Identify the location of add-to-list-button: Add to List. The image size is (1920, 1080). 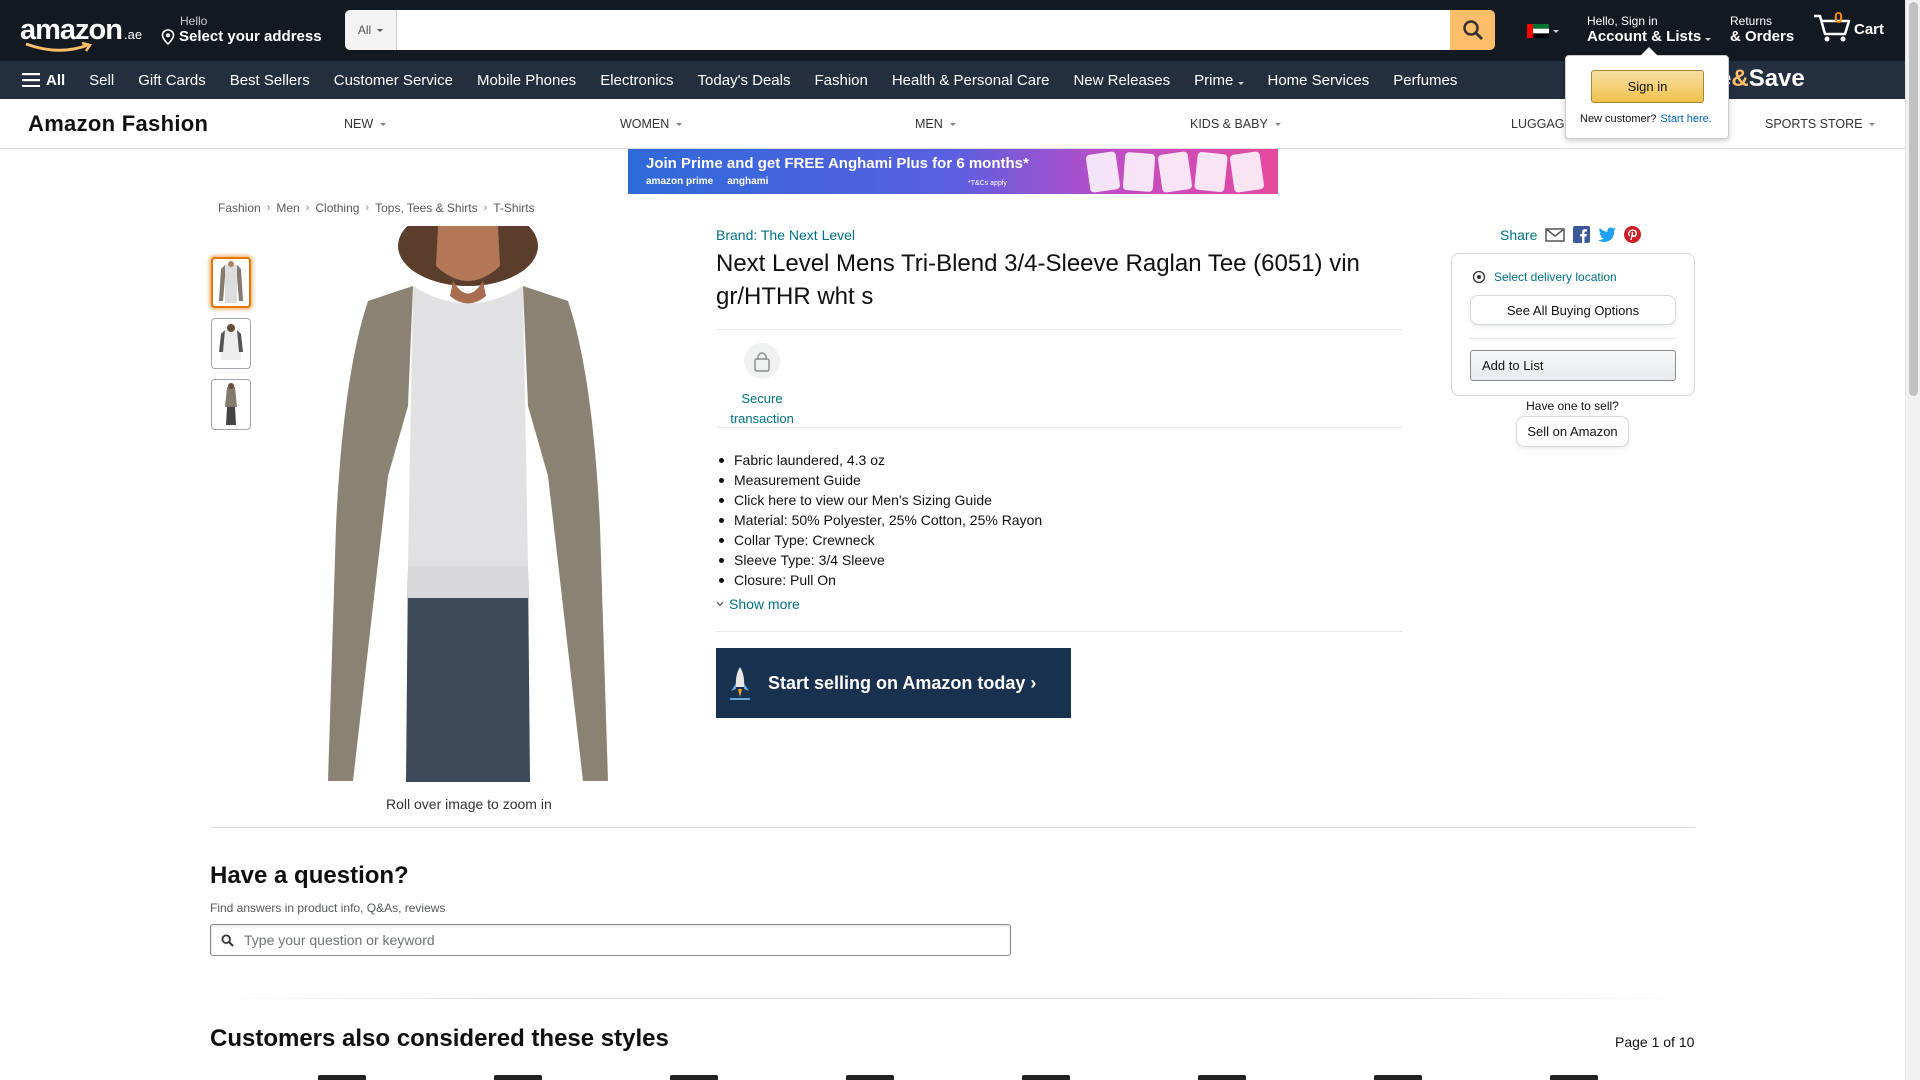
(1573, 365).